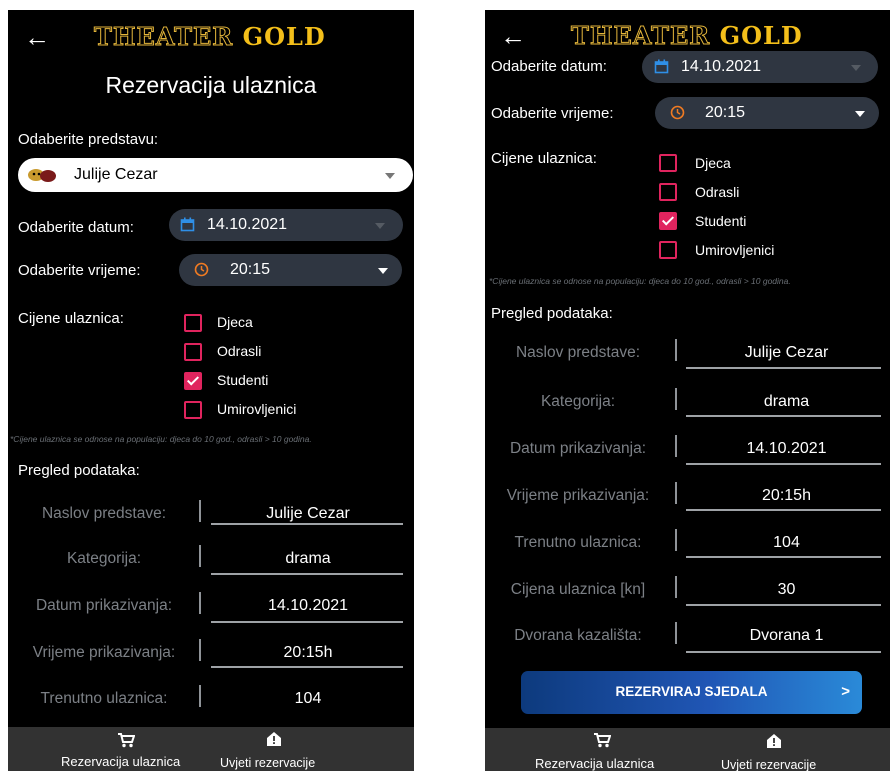  What do you see at coordinates (211, 85) in the screenshot?
I see `page-title: Rezervacija ulaznica` at bounding box center [211, 85].